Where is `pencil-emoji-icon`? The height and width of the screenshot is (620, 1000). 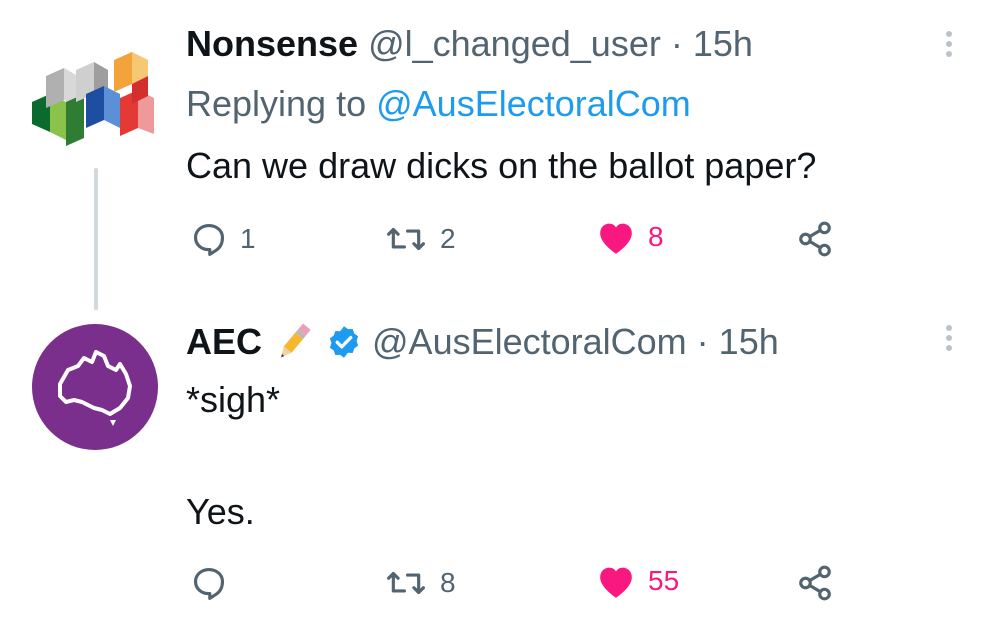 pencil-emoji-icon is located at coordinates (296, 340).